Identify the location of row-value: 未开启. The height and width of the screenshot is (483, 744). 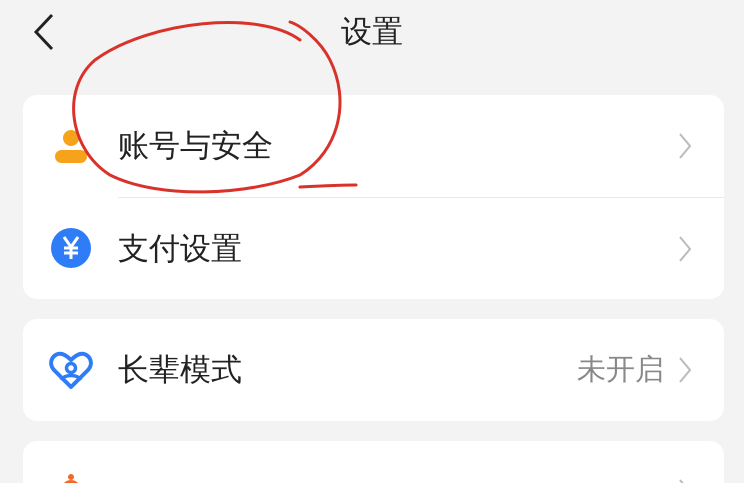
(620, 369).